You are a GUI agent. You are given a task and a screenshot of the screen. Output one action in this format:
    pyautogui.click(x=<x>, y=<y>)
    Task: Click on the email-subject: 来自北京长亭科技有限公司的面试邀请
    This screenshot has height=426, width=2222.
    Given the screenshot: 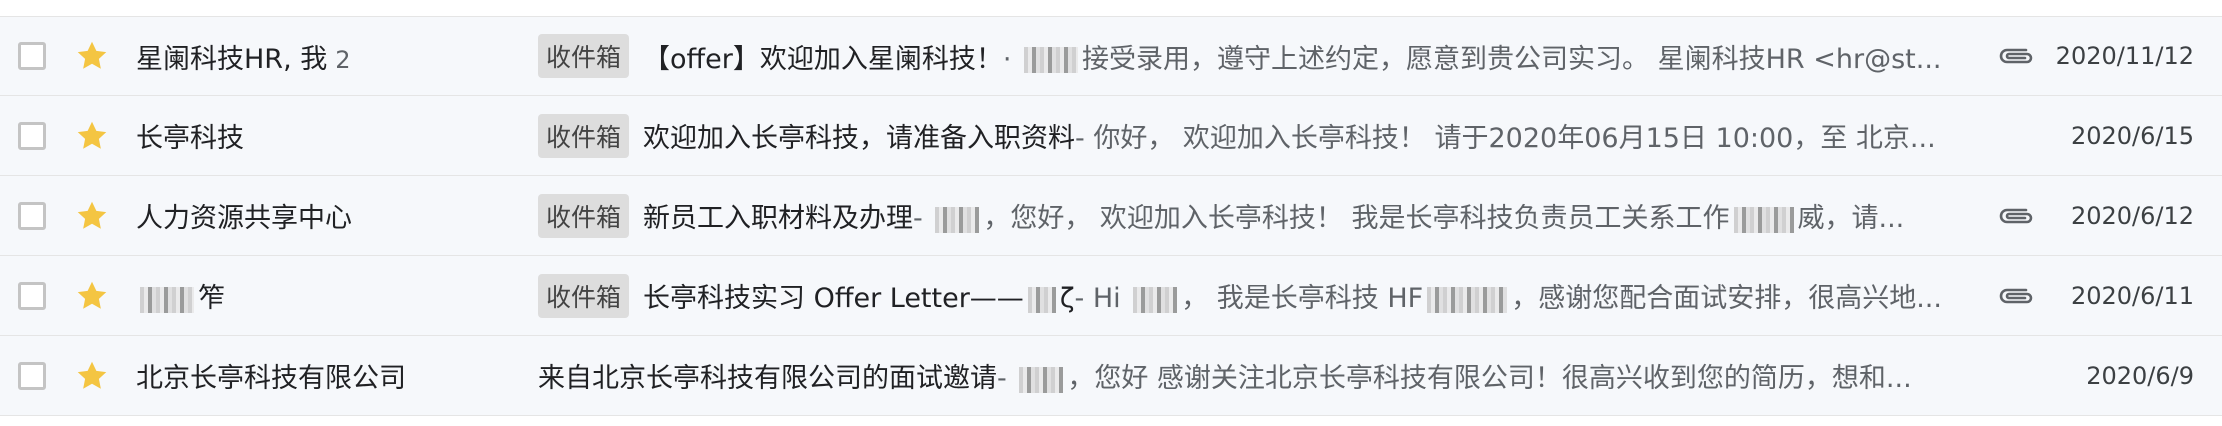 What is the action you would take?
    pyautogui.click(x=767, y=378)
    